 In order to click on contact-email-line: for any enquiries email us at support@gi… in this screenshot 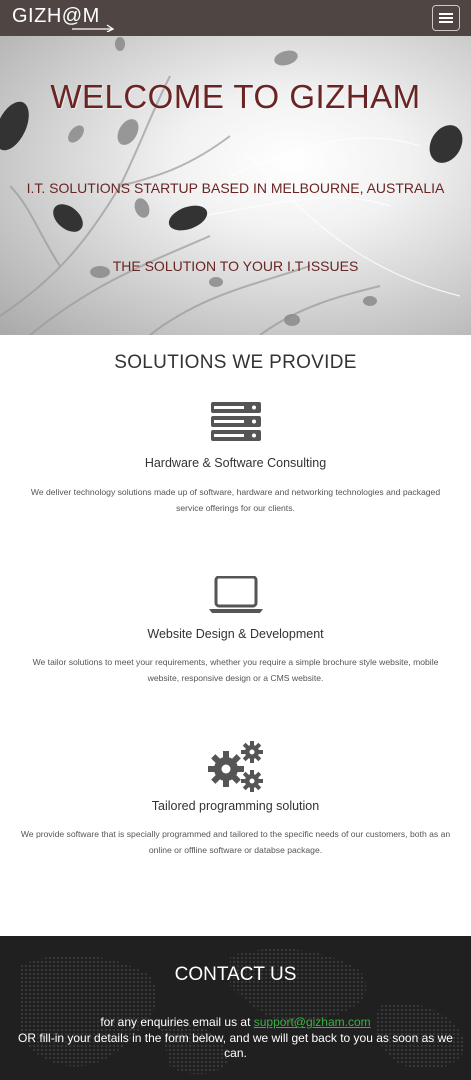, I will do `click(235, 1022)`.